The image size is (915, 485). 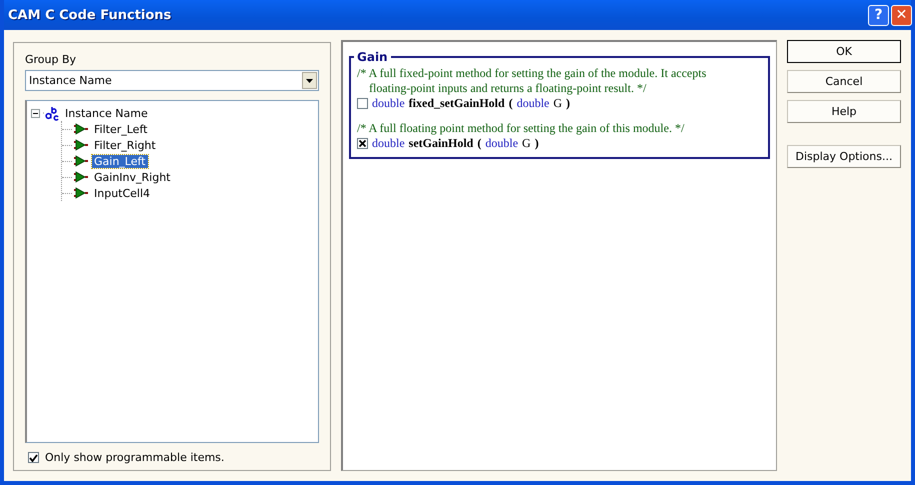 What do you see at coordinates (106, 113) in the screenshot?
I see `tree-item: Instance Name` at bounding box center [106, 113].